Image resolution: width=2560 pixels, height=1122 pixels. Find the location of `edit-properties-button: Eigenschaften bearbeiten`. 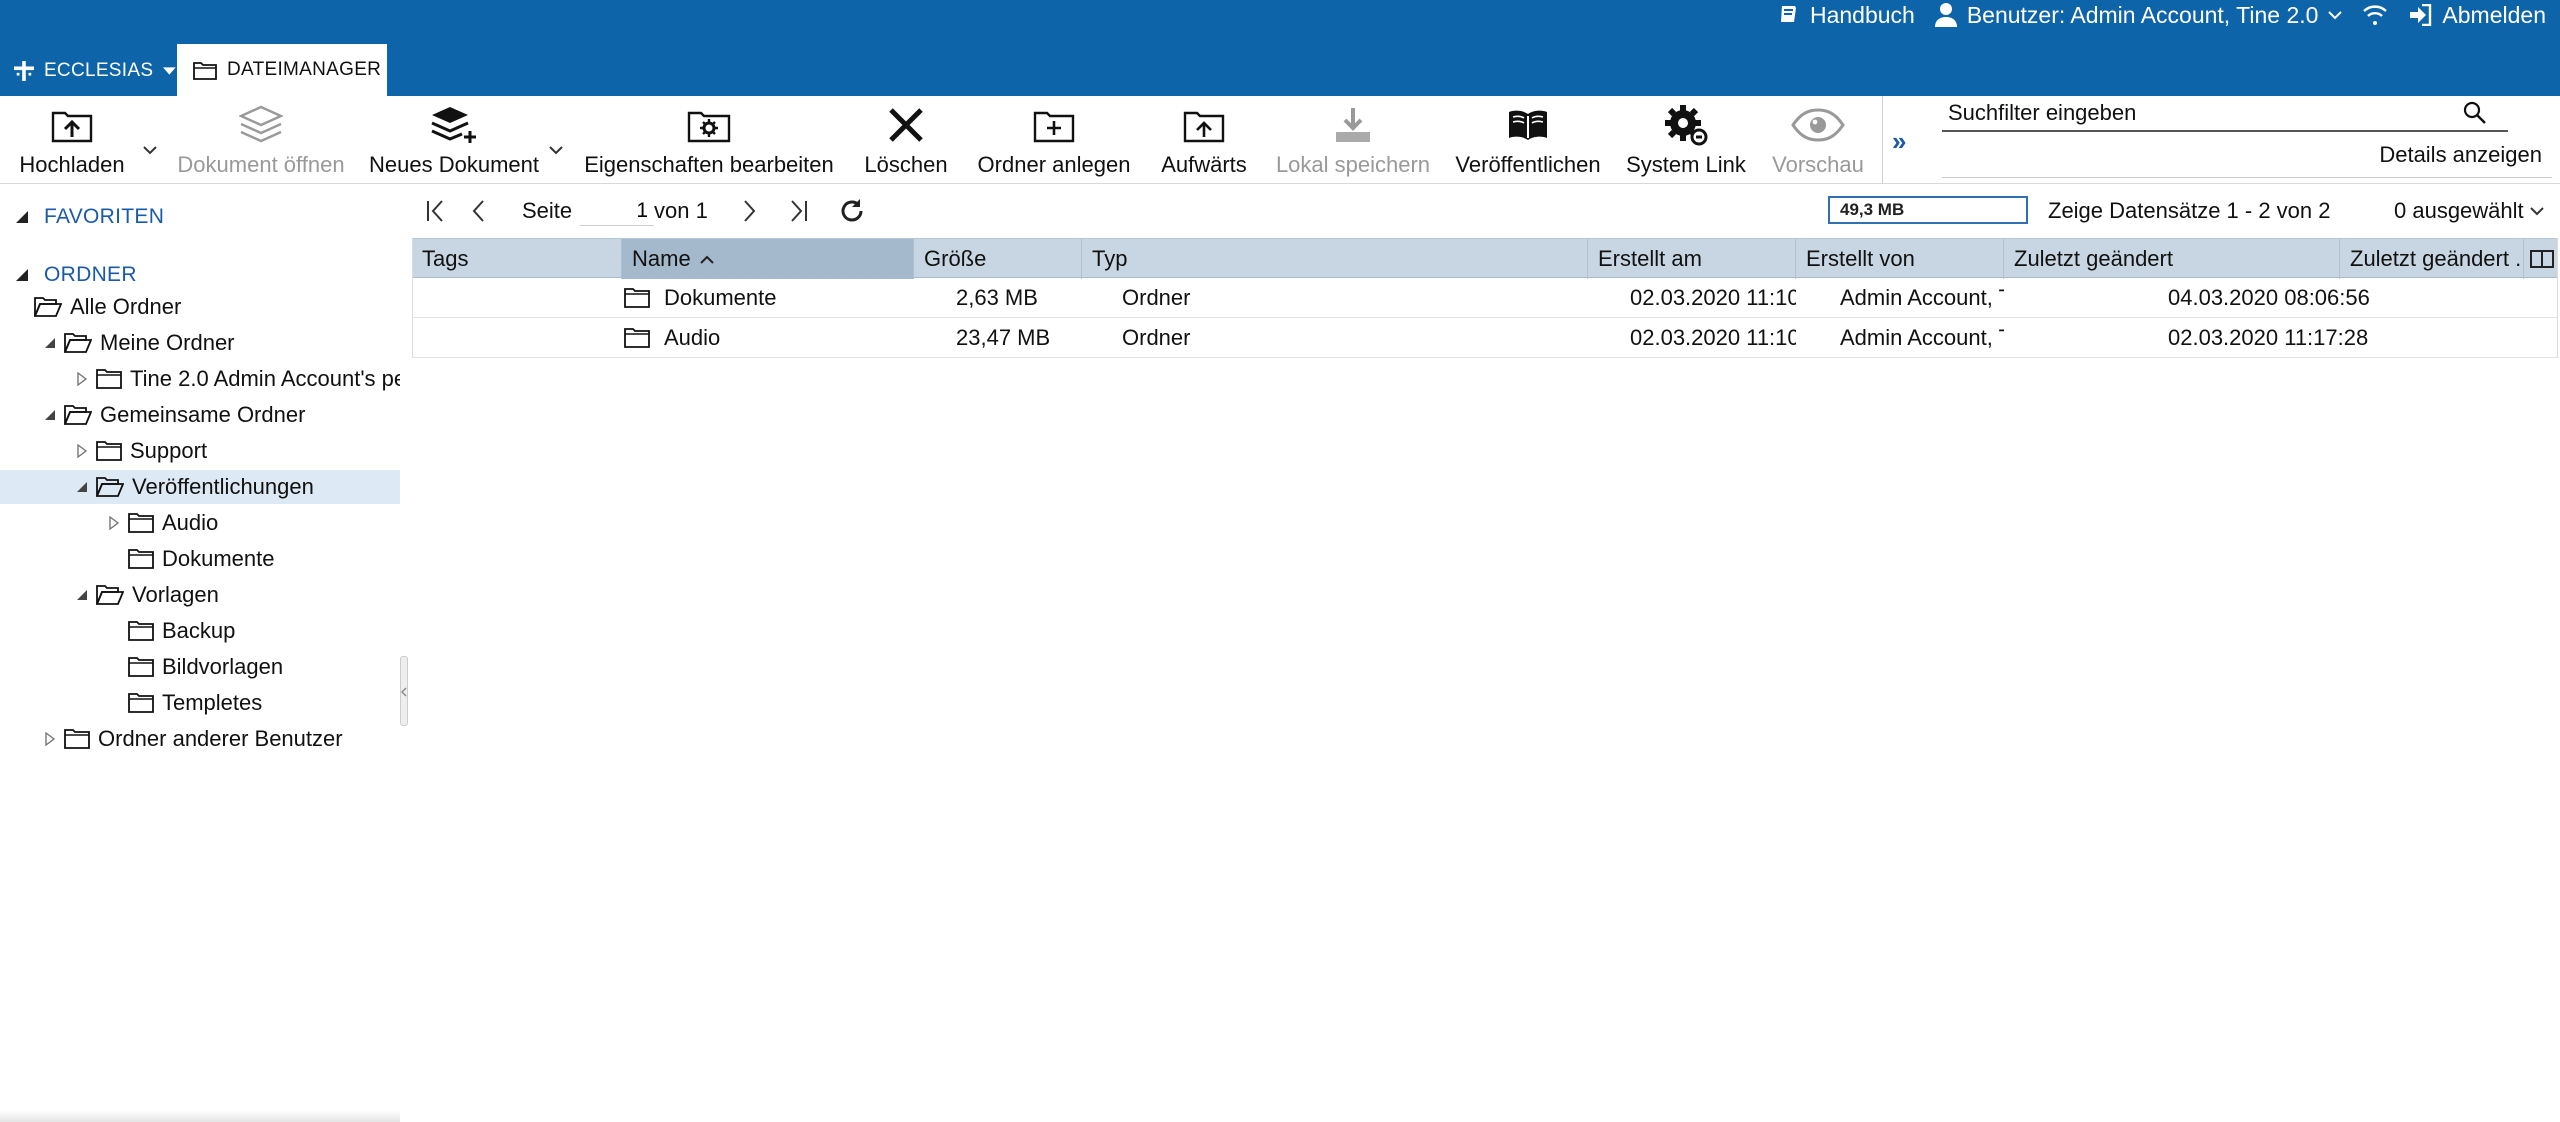

edit-properties-button: Eigenschaften bearbeiten is located at coordinates (709, 140).